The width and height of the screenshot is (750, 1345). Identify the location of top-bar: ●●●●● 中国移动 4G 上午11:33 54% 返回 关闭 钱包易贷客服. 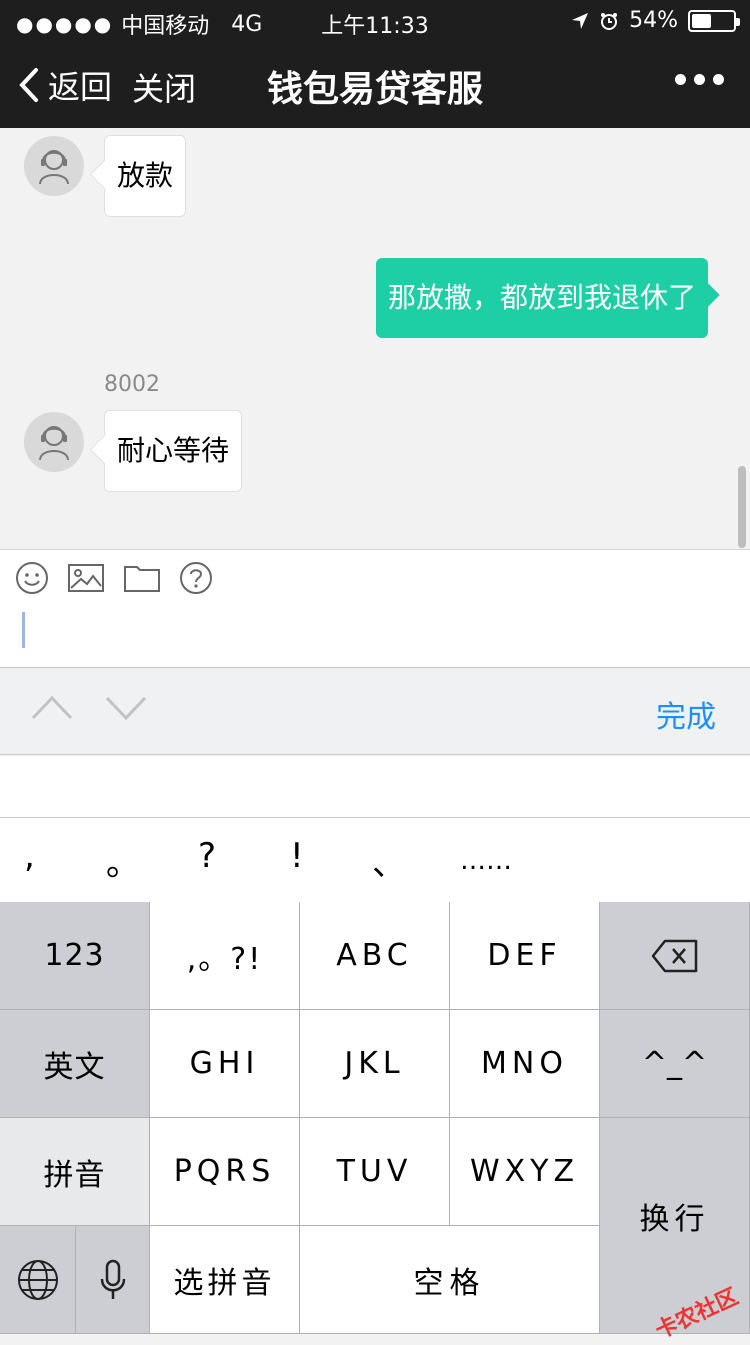
(375, 64).